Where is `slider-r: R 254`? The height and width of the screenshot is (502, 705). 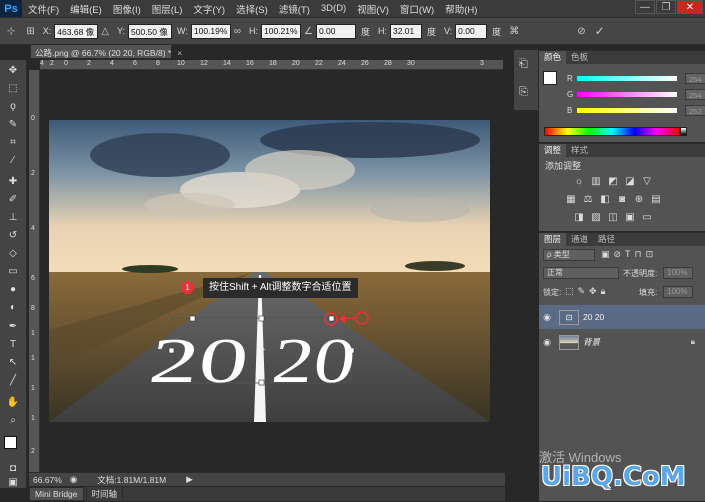 slider-r: R 254 is located at coordinates (636, 78).